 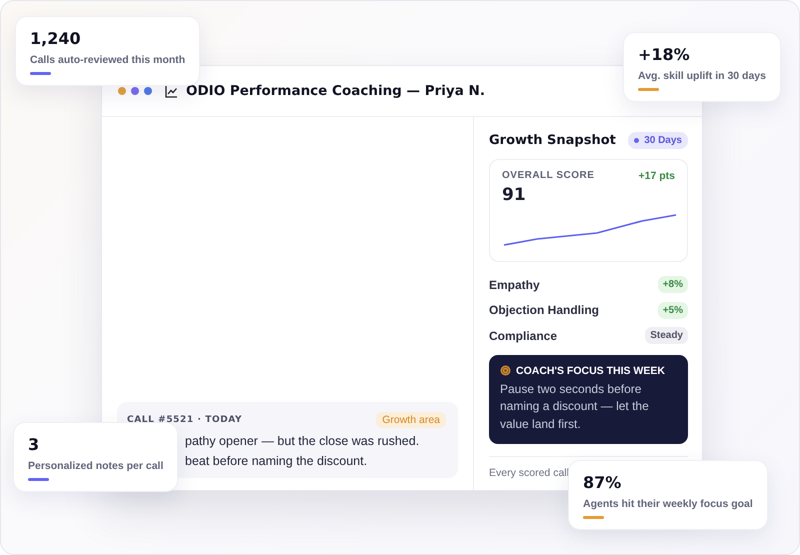 I want to click on stat-value: 1,240, so click(x=56, y=38).